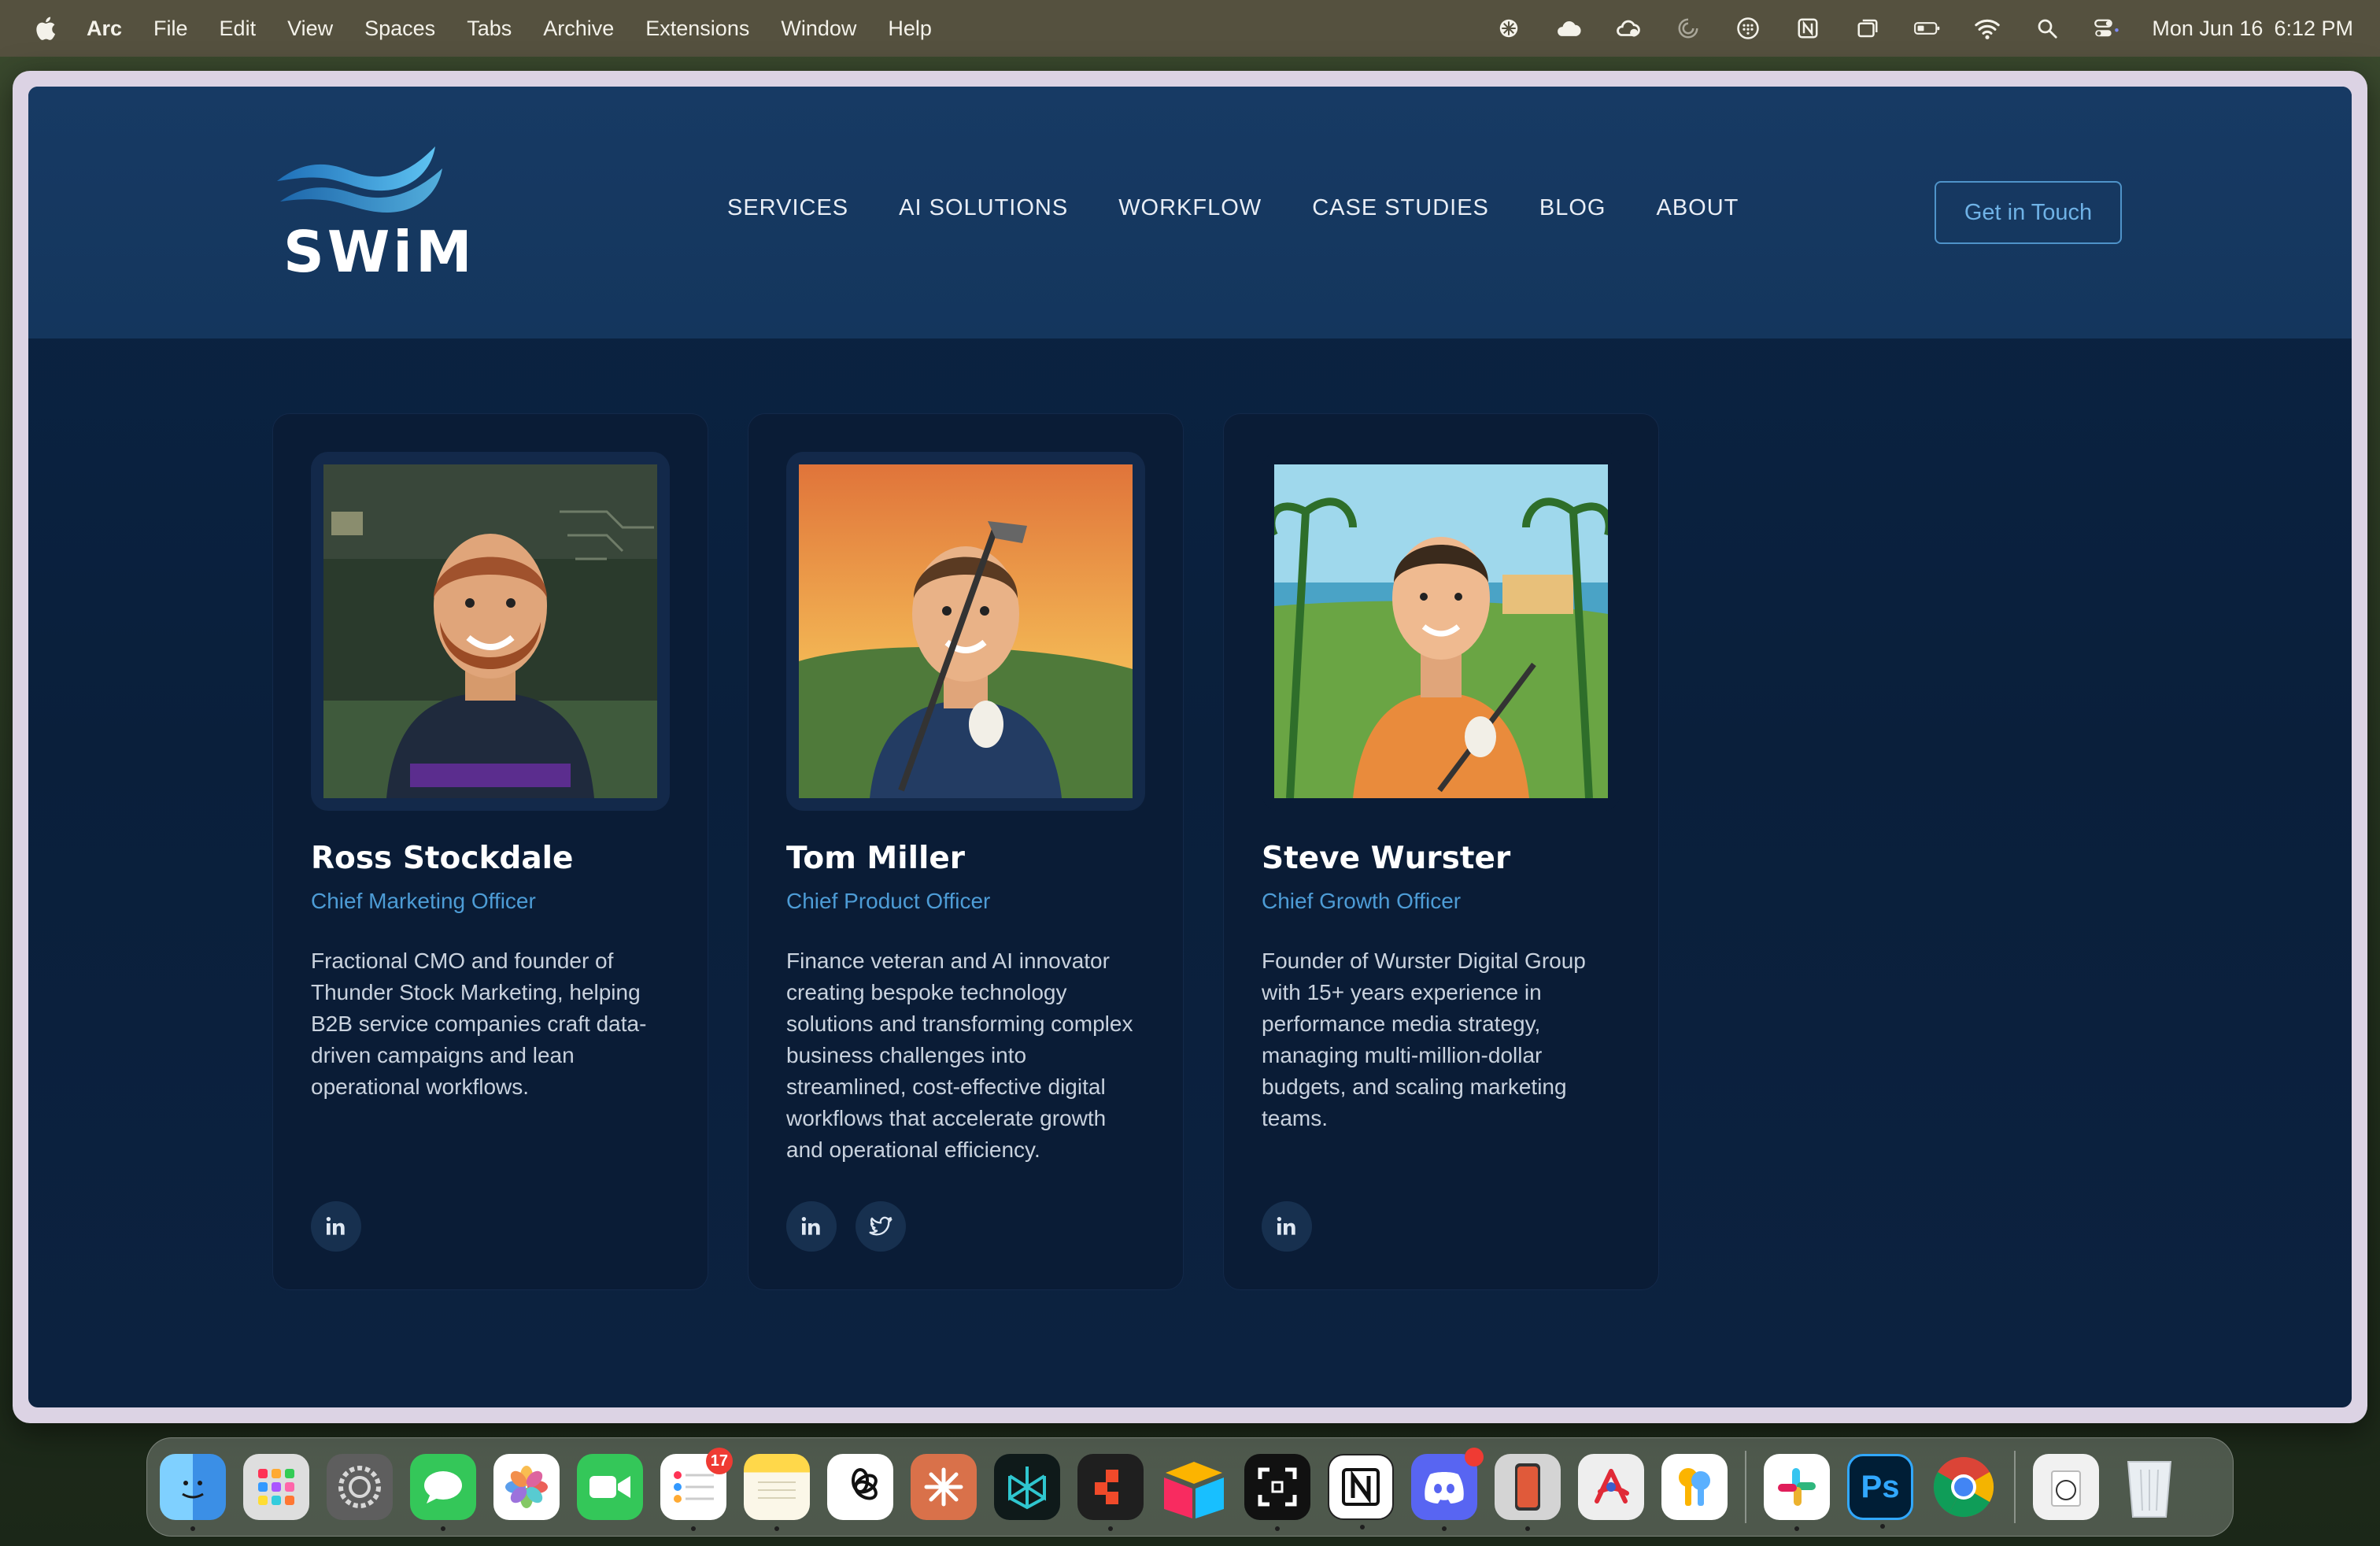 The width and height of the screenshot is (2380, 1546). I want to click on chrome-icon, so click(1964, 1487).